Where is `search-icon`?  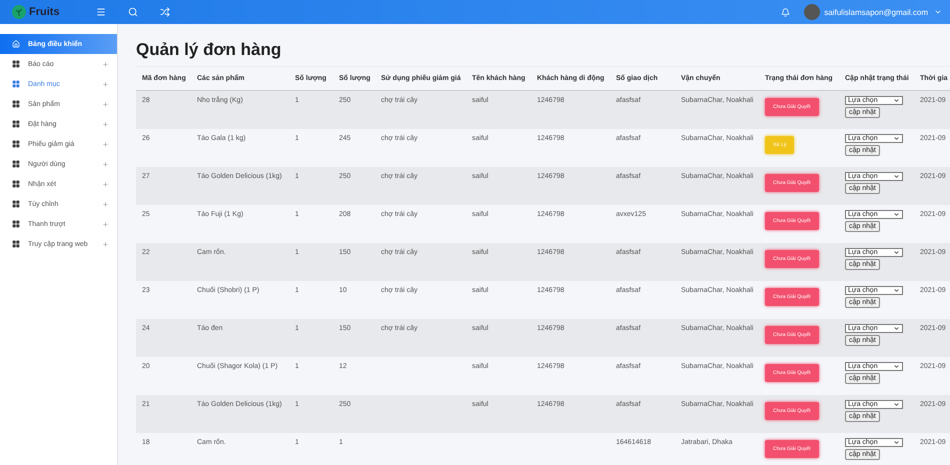
search-icon is located at coordinates (133, 12).